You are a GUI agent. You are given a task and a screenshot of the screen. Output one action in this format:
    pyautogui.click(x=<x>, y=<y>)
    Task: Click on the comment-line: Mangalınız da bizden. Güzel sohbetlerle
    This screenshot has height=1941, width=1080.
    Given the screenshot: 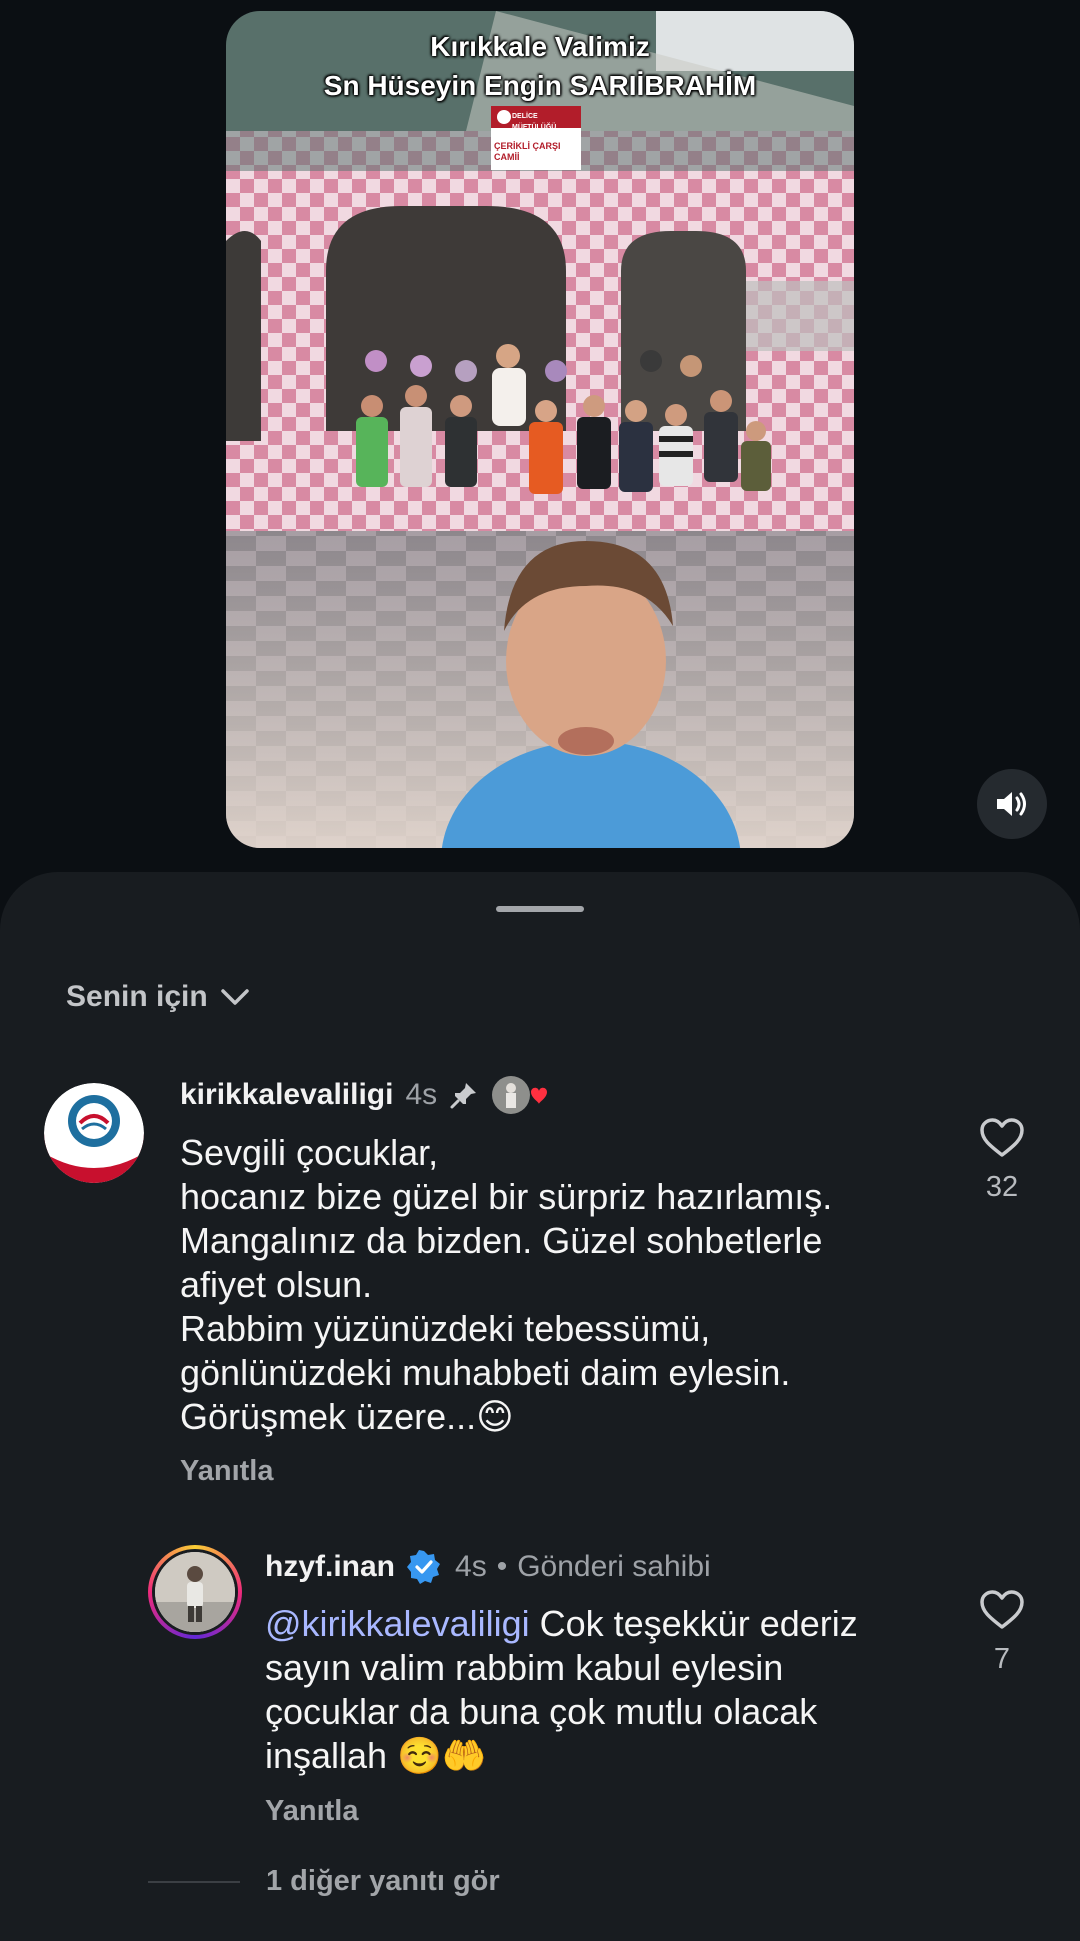 What is the action you would take?
    pyautogui.click(x=501, y=1240)
    